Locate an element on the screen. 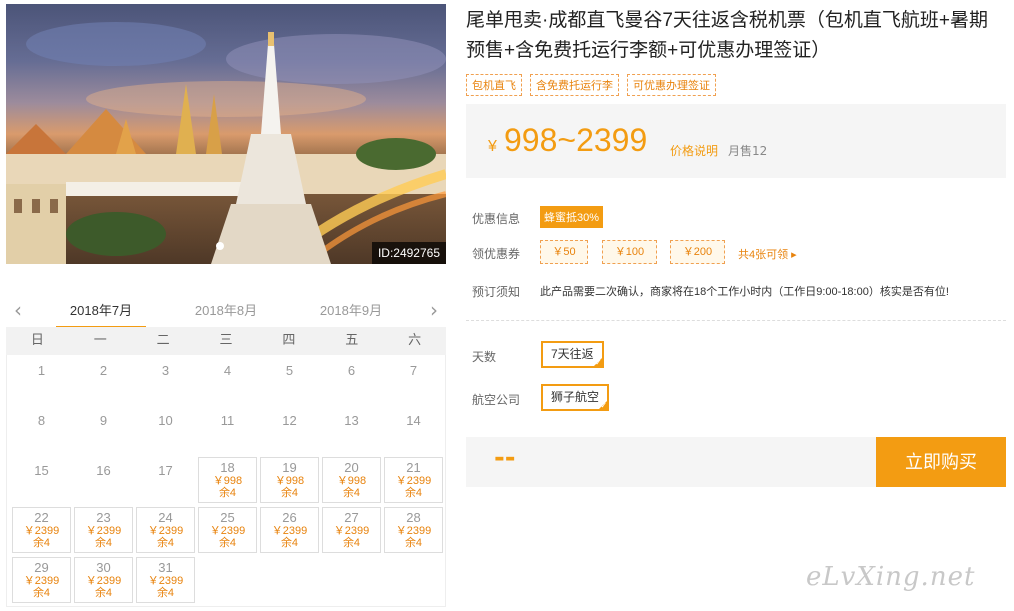  buy-now-button: 立即购买 is located at coordinates (941, 462).